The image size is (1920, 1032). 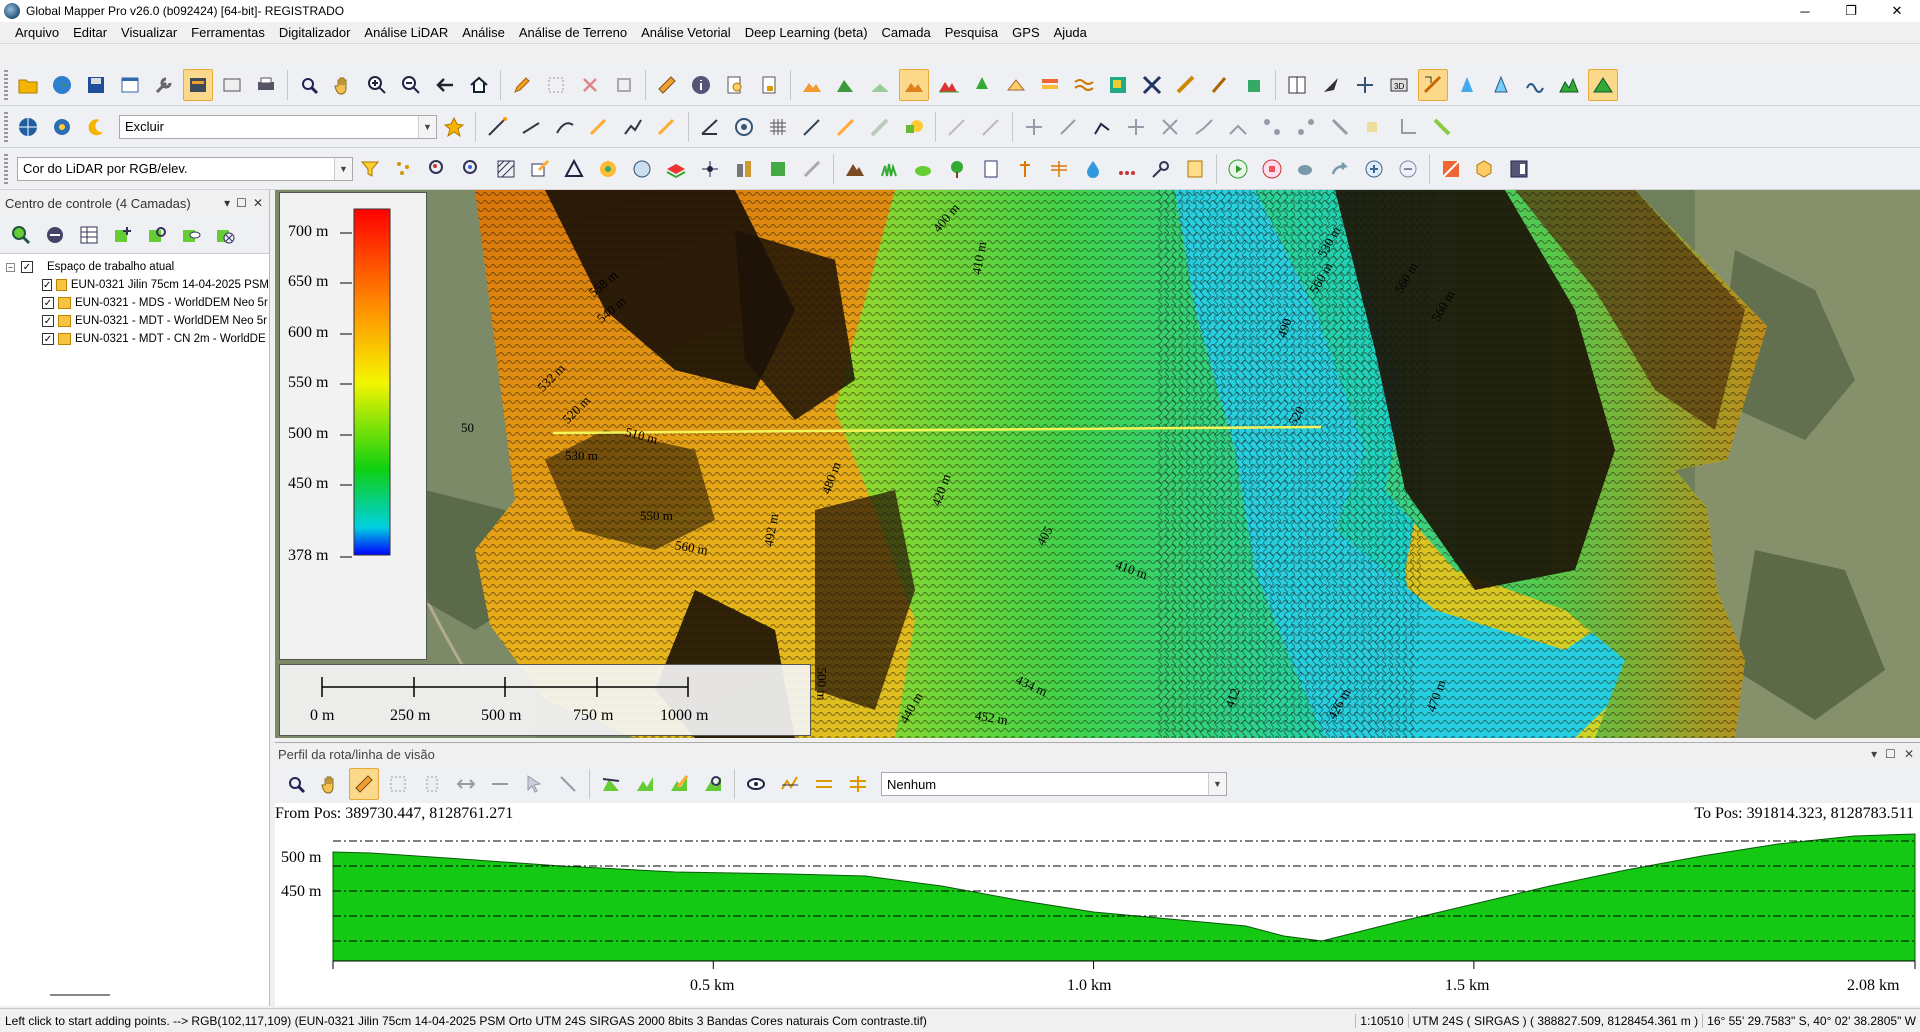 I want to click on layer-visibility-button, so click(x=191, y=235).